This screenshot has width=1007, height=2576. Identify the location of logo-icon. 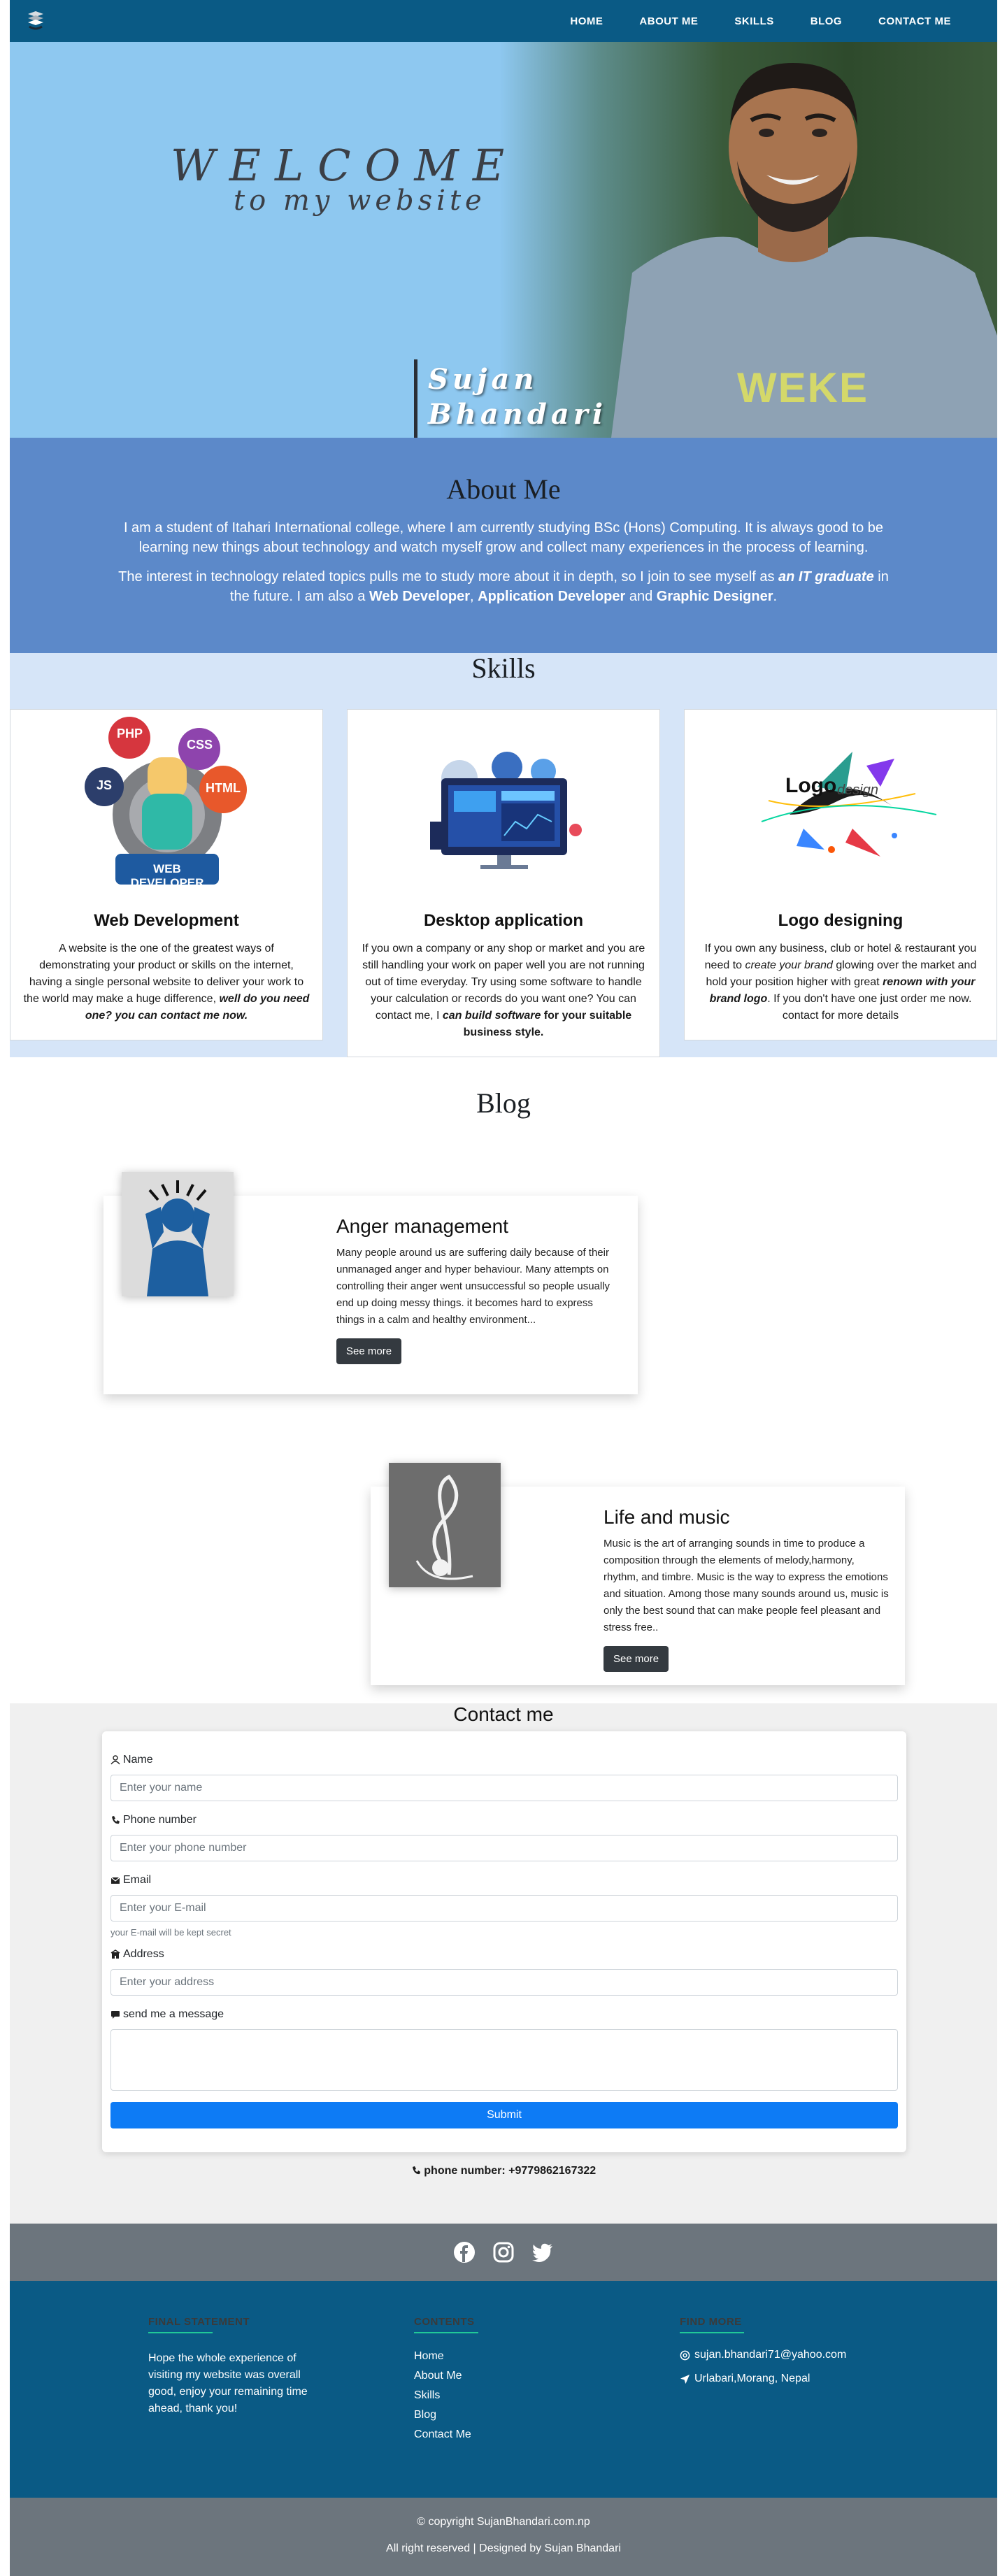
(35, 21).